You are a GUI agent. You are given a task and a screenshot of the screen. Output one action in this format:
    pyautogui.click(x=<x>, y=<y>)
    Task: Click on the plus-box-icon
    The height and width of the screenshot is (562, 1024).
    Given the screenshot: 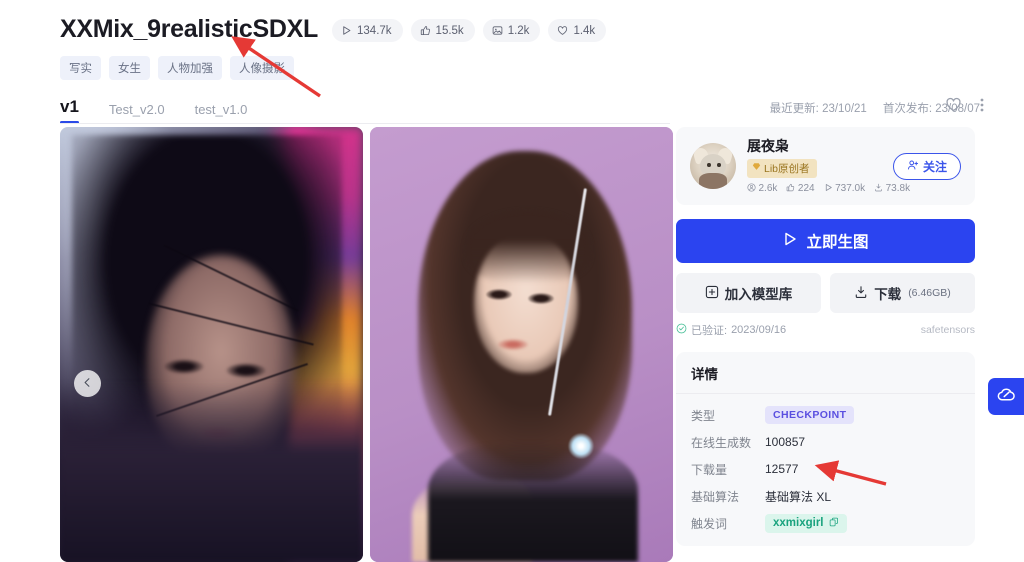 What is the action you would take?
    pyautogui.click(x=712, y=293)
    